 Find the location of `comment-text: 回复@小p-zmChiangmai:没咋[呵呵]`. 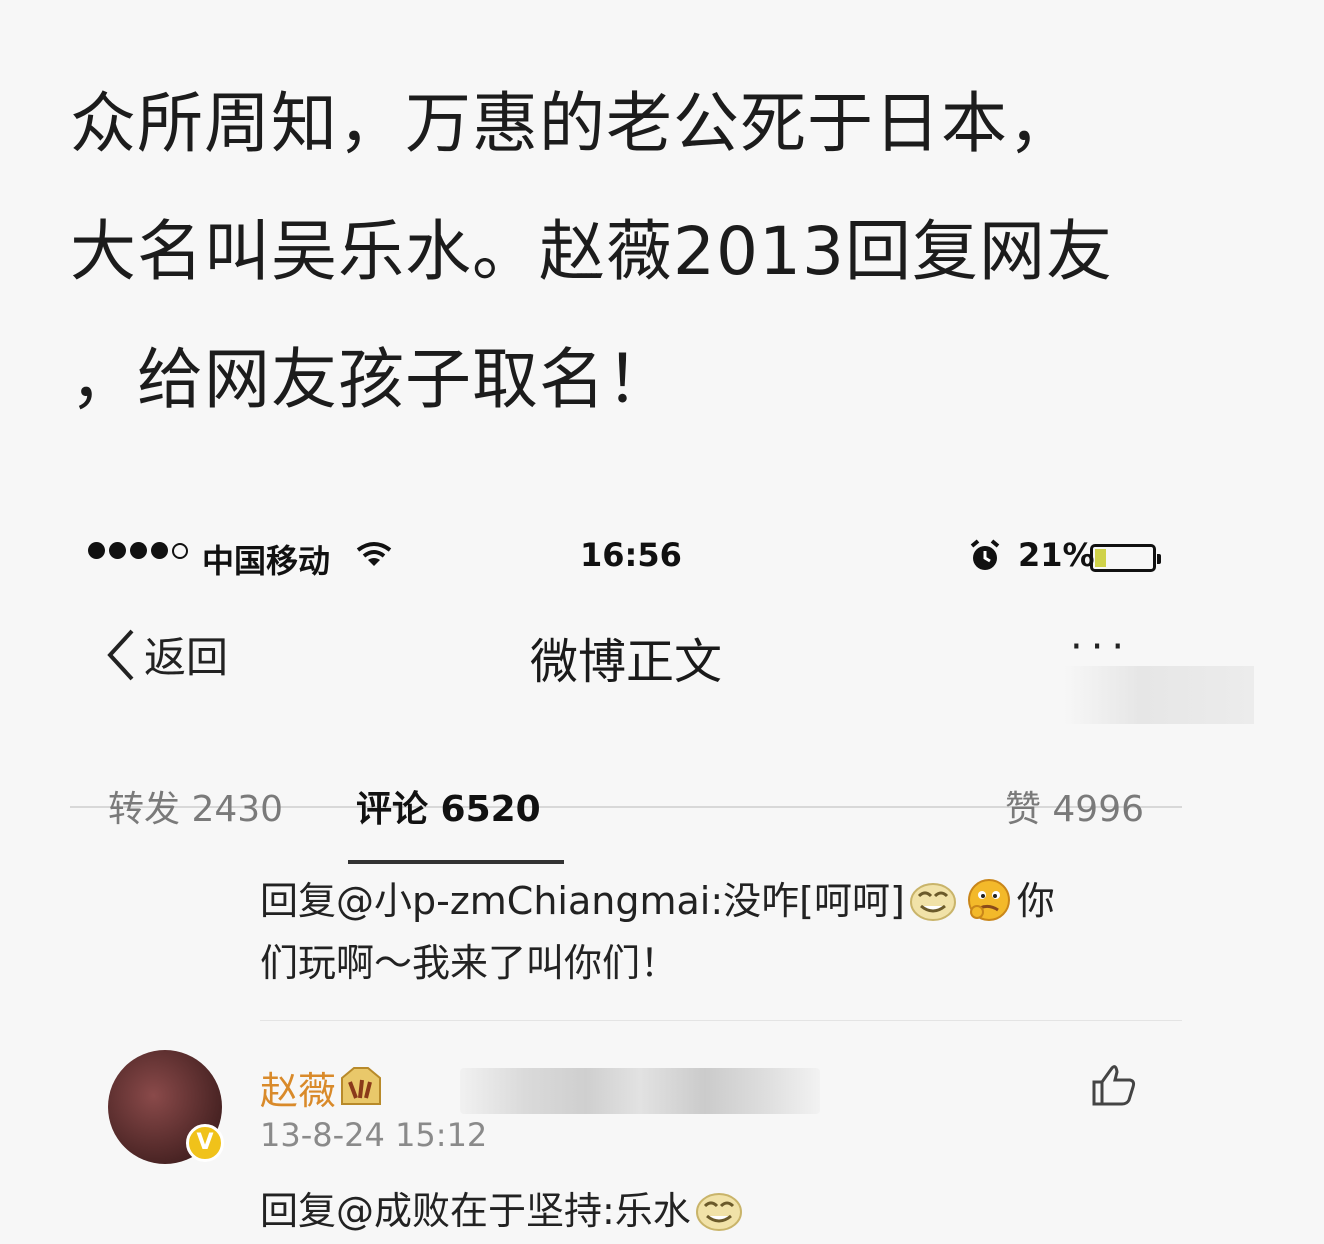

comment-text: 回复@小p-zmChiangmai:没咋[呵呵] is located at coordinates (582, 901).